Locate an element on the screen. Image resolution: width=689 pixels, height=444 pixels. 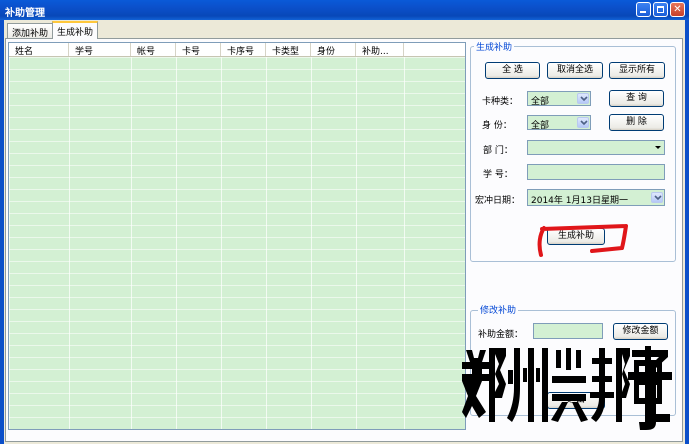
column-header-student-no: 学号 is located at coordinates (100, 49).